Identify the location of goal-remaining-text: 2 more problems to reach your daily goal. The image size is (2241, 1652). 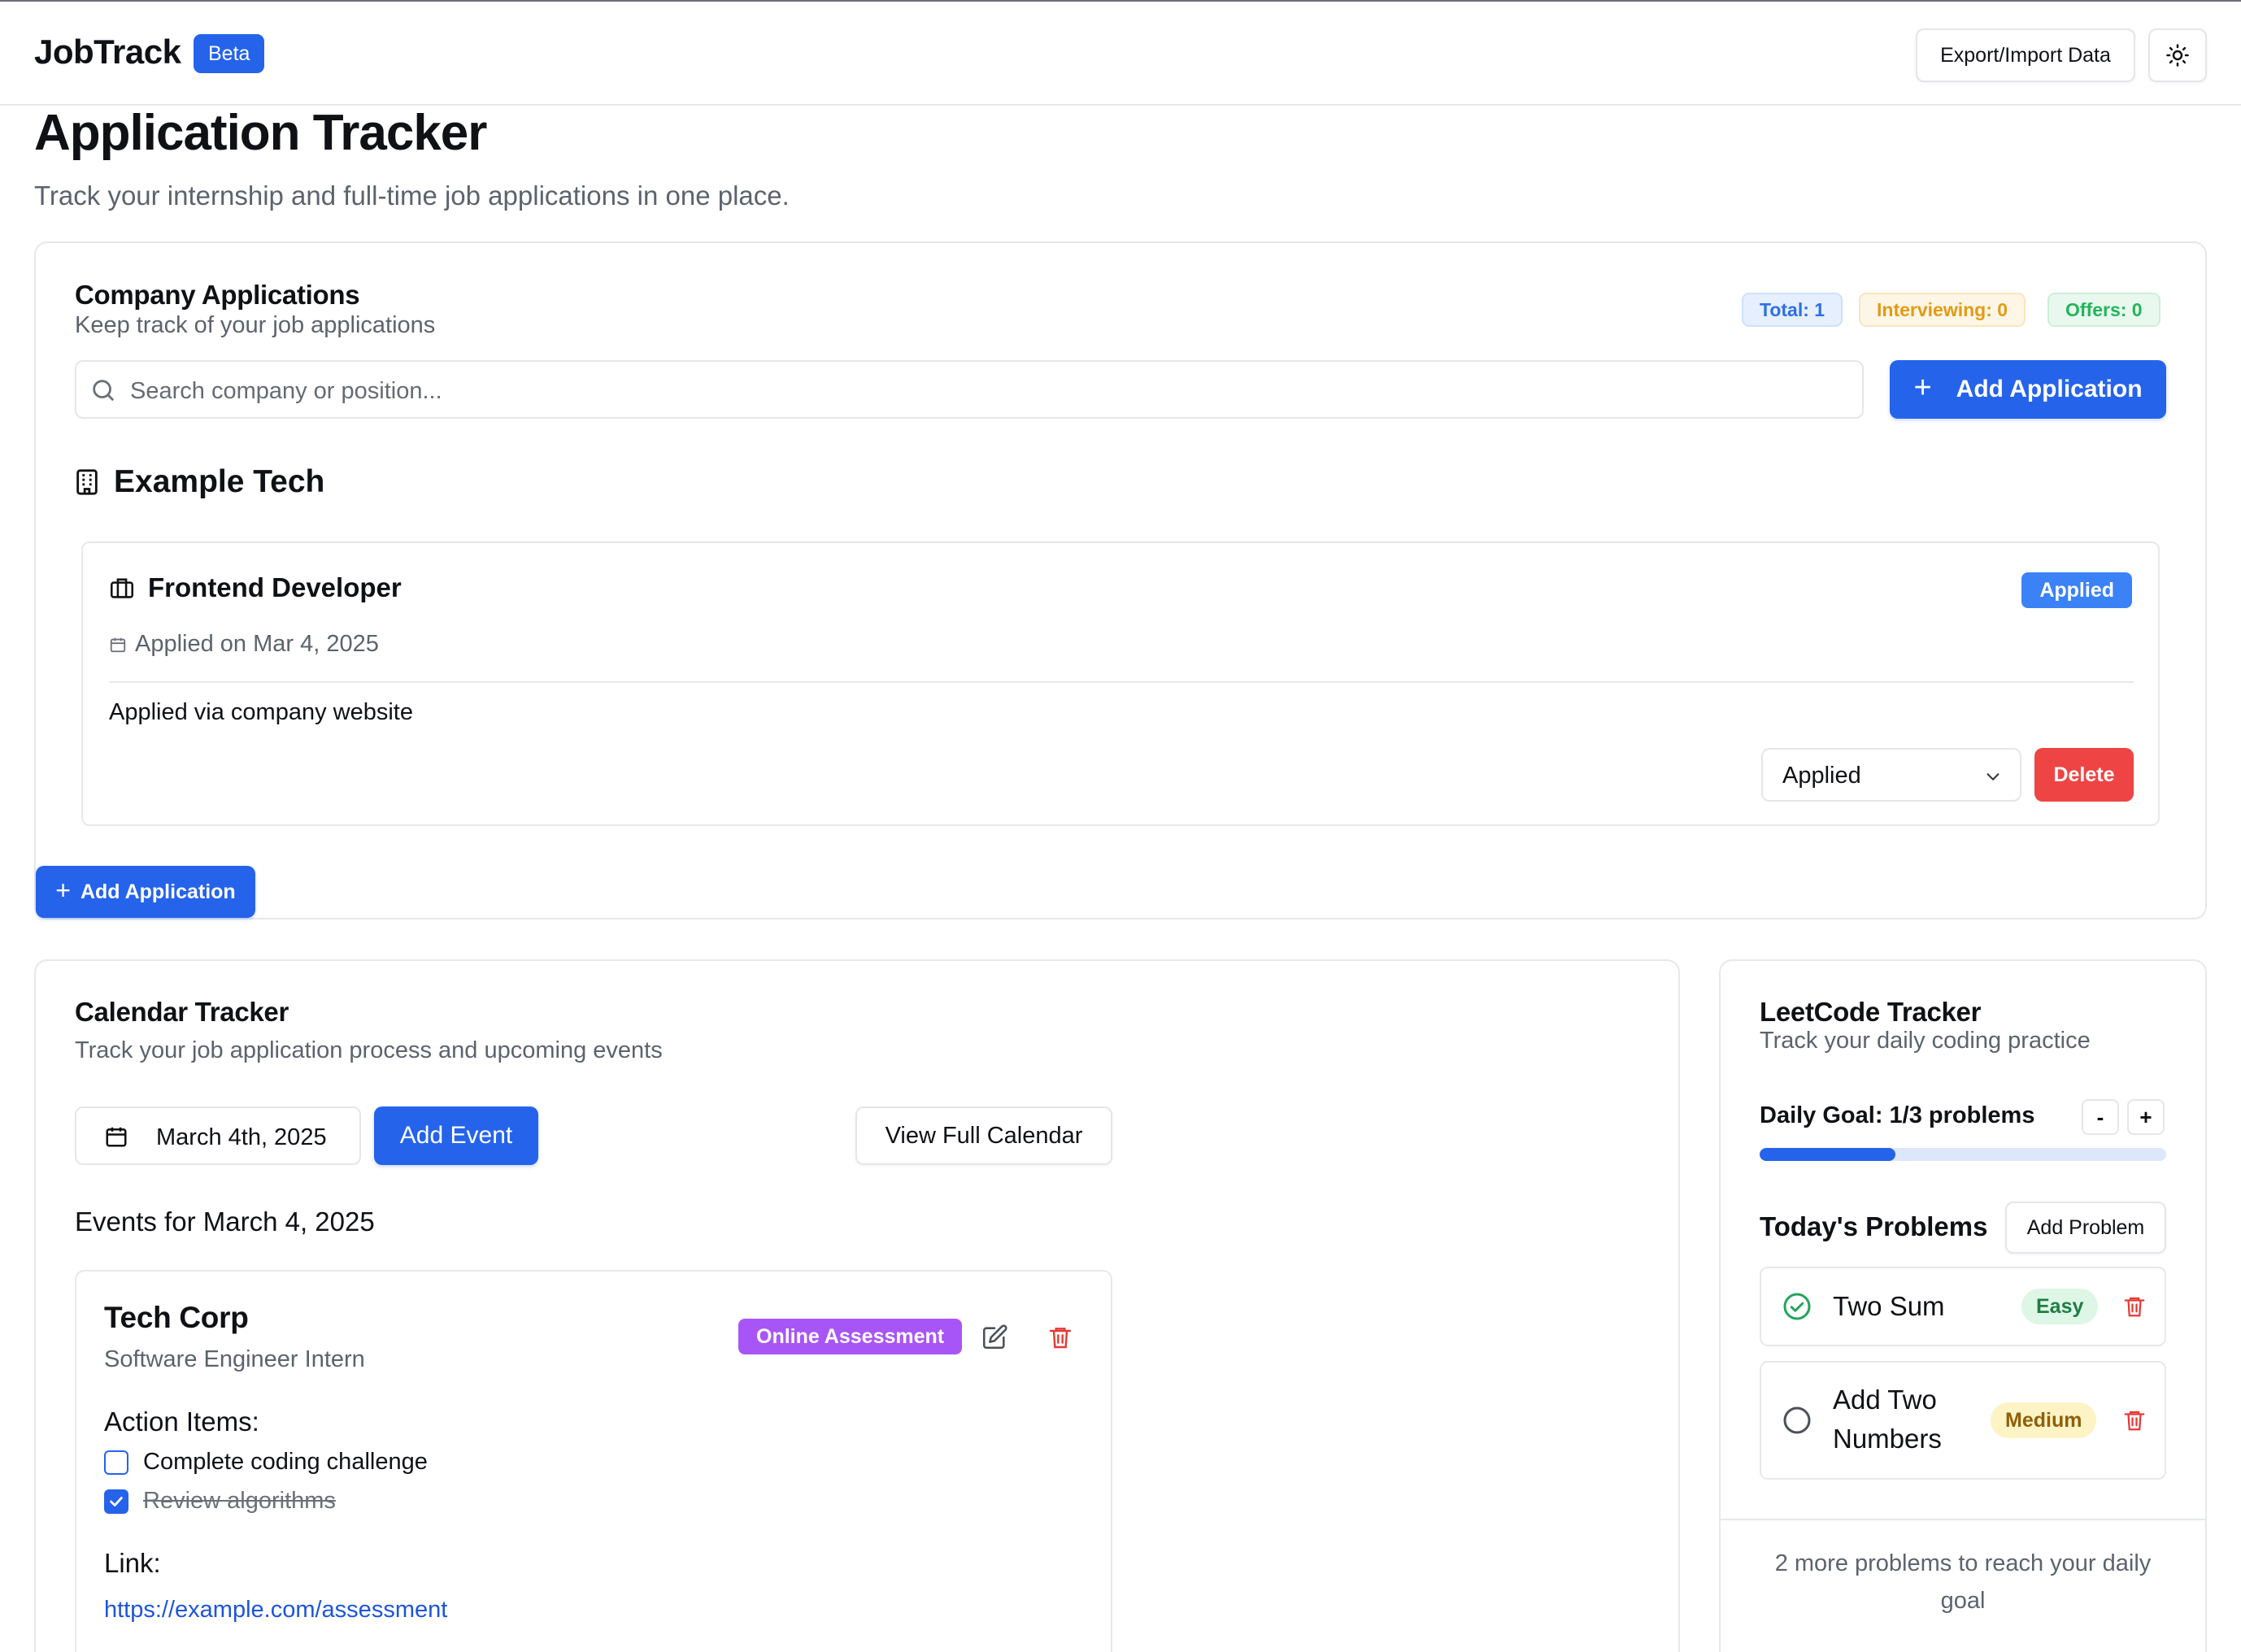
(1963, 1582).